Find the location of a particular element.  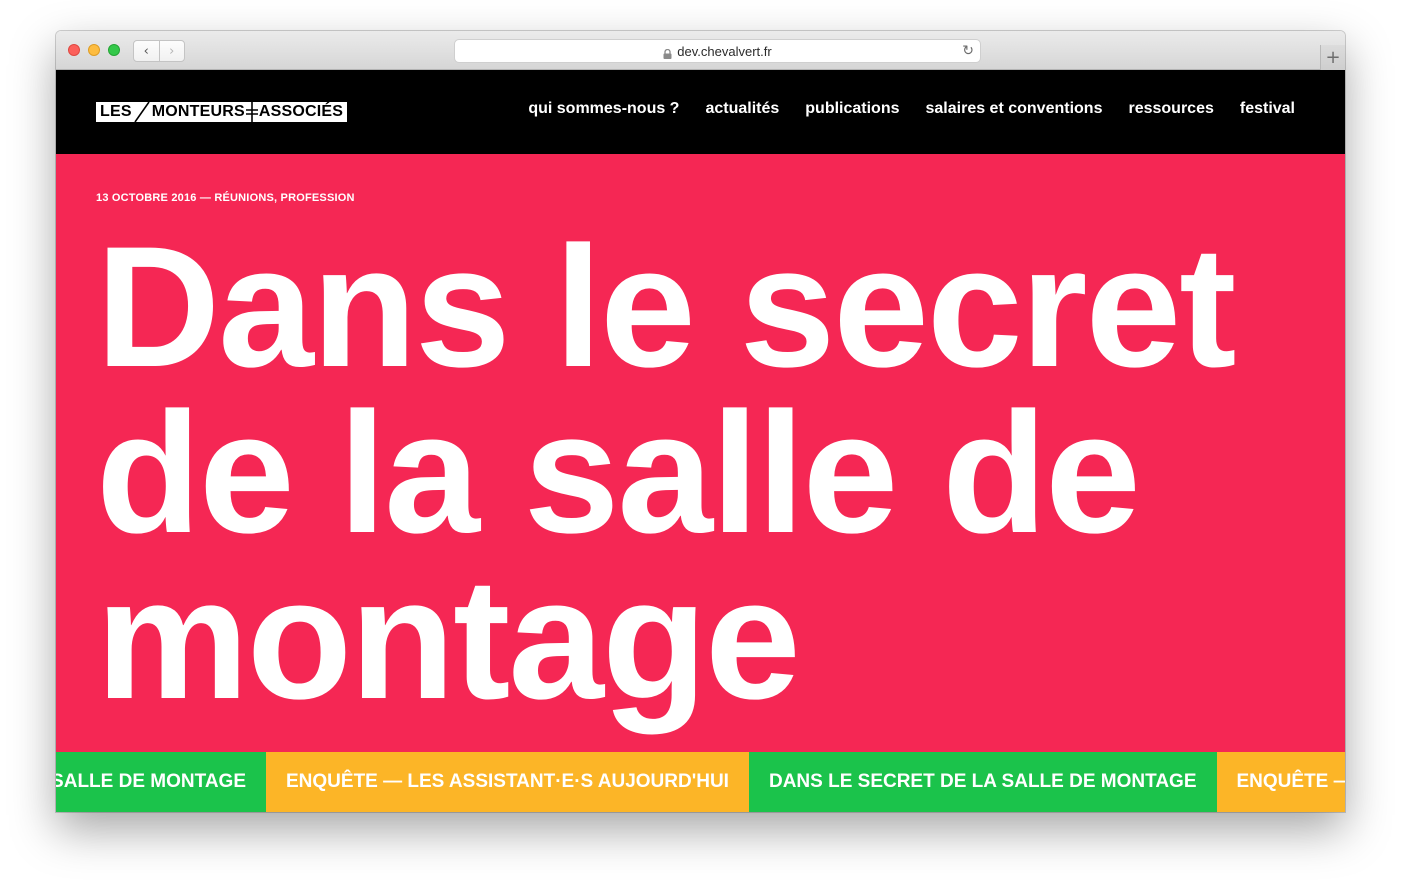

nav-item-salaires-et-conventions: salaires et conventions is located at coordinates (1014, 109).